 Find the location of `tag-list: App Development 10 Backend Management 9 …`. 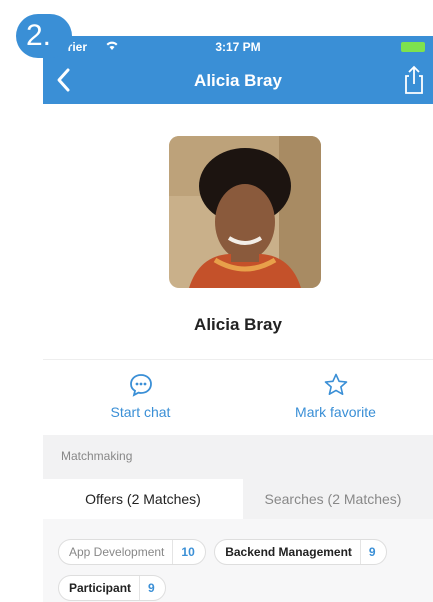

tag-list: App Development 10 Backend Management 9 … is located at coordinates (238, 560).